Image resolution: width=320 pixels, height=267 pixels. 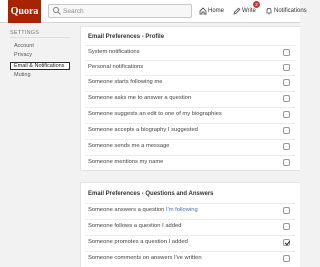 I want to click on pref-row: Someone answers a question I'm following, so click(x=190, y=210).